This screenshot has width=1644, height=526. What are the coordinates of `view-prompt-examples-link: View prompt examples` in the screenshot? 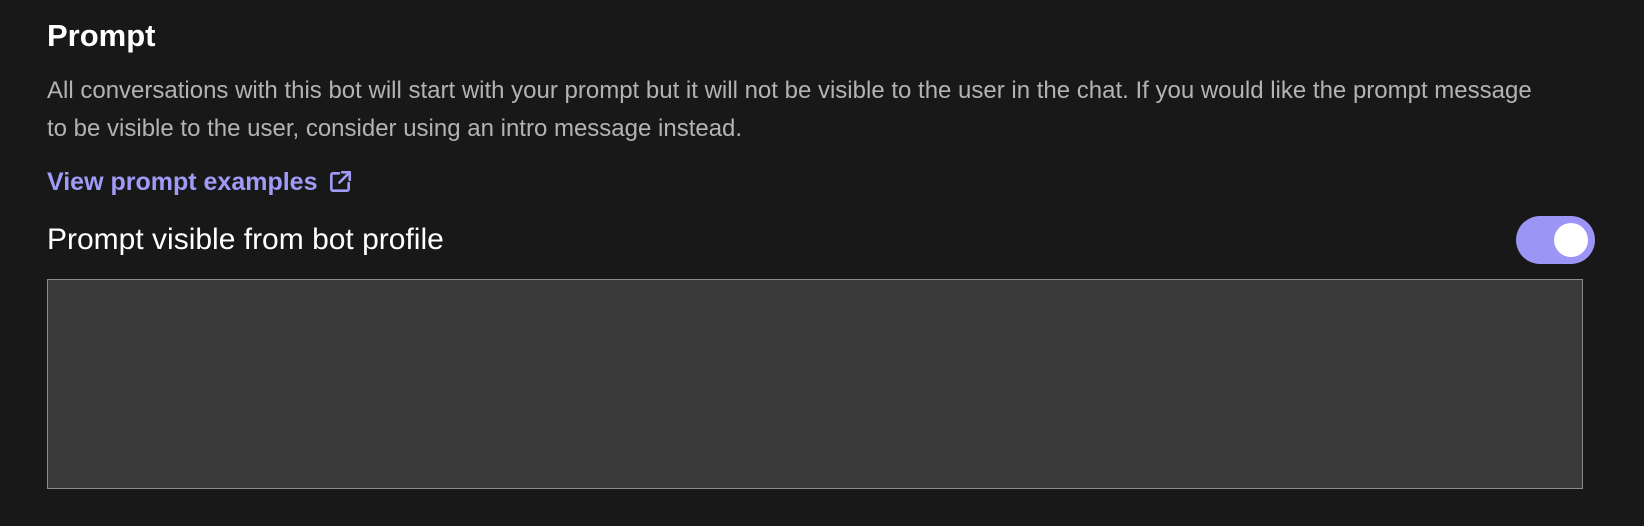 It's located at (200, 182).